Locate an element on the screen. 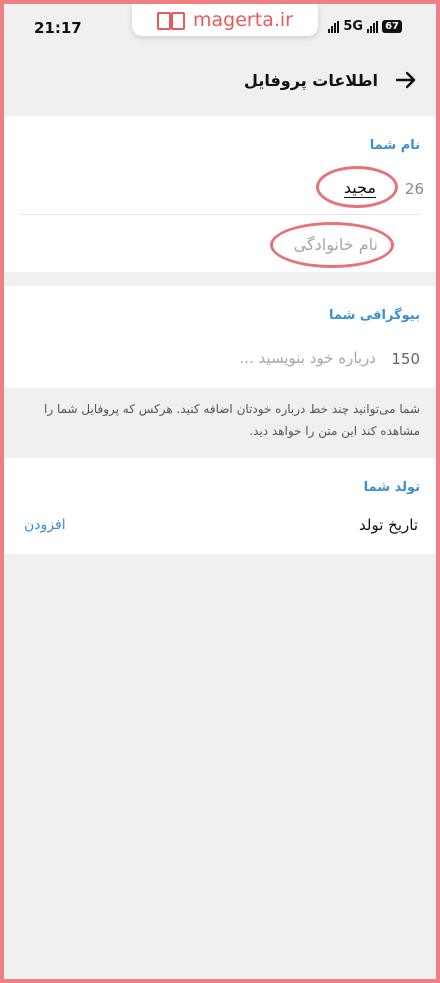  bio-counter: 150 is located at coordinates (405, 359).